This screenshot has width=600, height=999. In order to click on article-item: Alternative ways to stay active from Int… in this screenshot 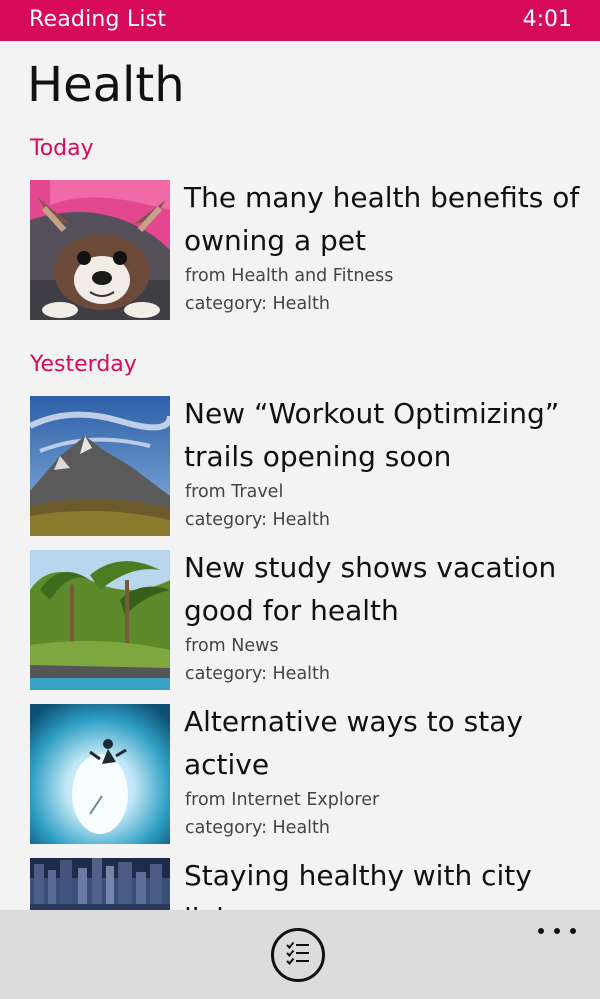, I will do `click(310, 774)`.